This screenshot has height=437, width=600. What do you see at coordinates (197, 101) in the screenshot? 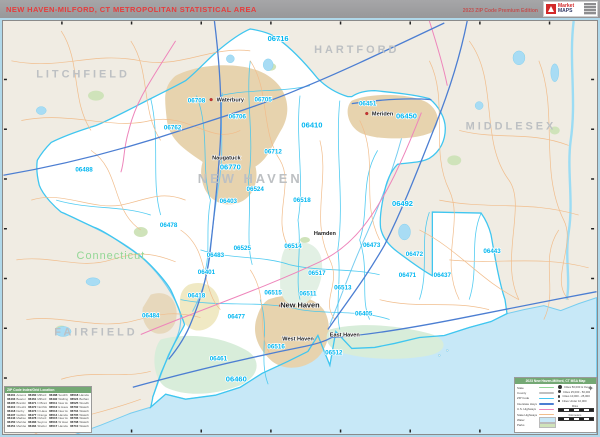
I see `zip-code-label: 06708` at bounding box center [197, 101].